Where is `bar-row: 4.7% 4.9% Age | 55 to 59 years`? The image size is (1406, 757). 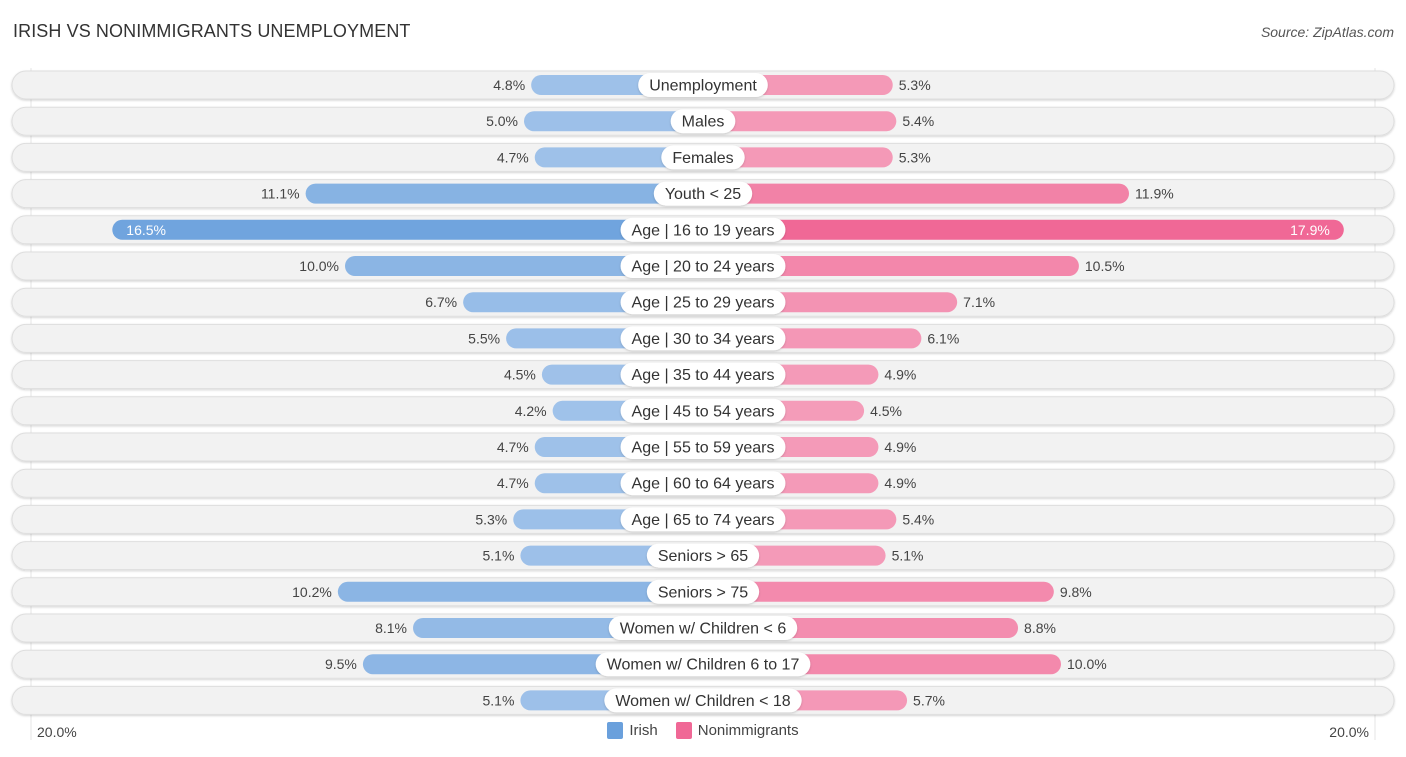 bar-row: 4.7% 4.9% Age | 55 to 59 years is located at coordinates (703, 447).